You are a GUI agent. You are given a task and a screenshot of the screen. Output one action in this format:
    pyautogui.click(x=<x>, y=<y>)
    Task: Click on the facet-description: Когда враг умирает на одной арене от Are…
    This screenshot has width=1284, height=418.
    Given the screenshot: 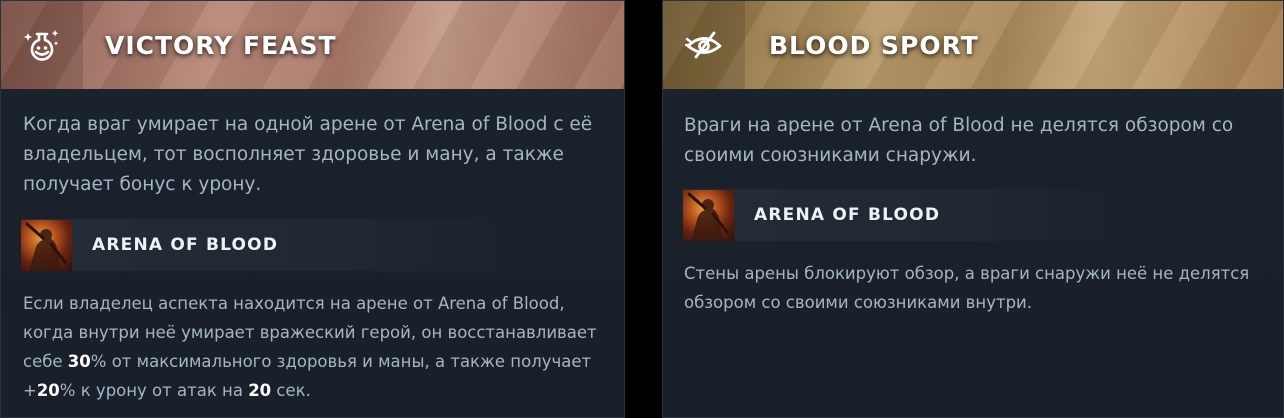 What is the action you would take?
    pyautogui.click(x=308, y=154)
    